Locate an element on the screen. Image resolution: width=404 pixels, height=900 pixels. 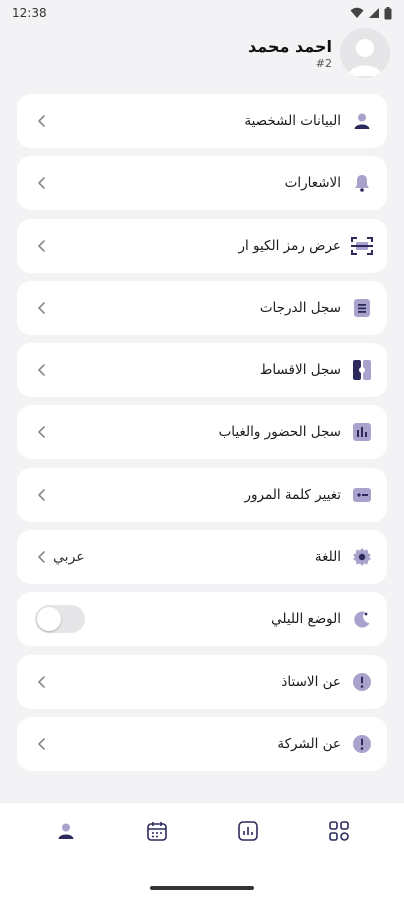
moon-icon is located at coordinates (362, 619).